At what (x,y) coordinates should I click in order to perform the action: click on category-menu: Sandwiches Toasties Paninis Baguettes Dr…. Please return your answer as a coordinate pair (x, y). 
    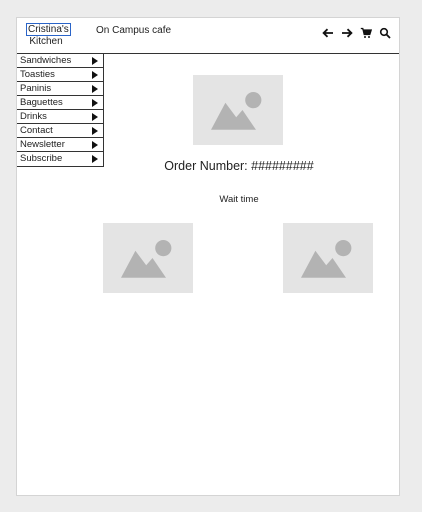
    Looking at the image, I should click on (60, 110).